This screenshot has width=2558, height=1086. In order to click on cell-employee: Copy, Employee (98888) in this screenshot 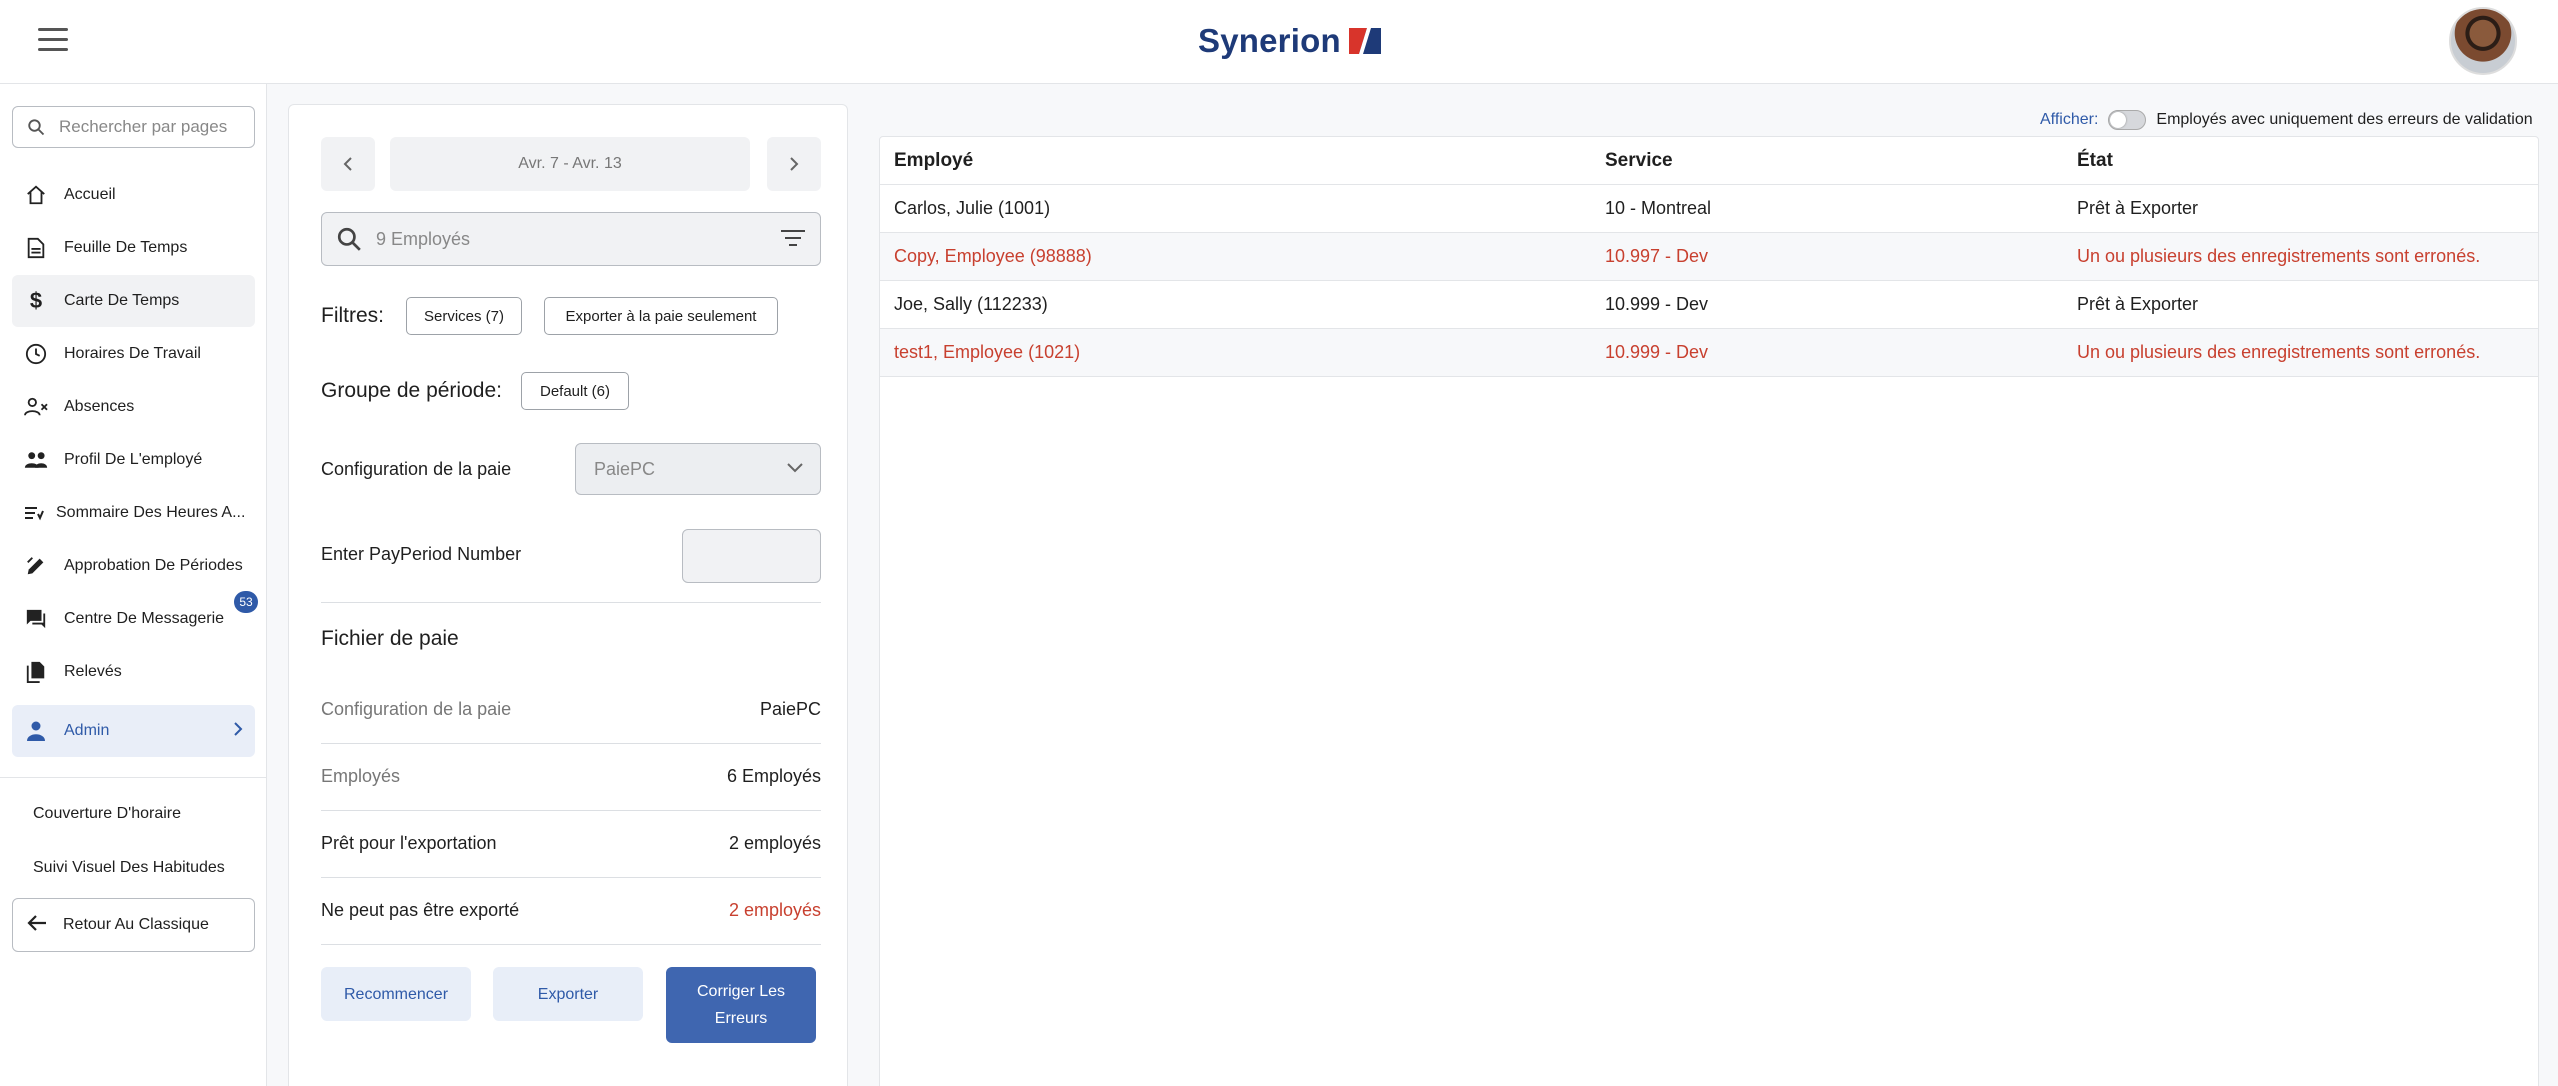, I will do `click(993, 256)`.